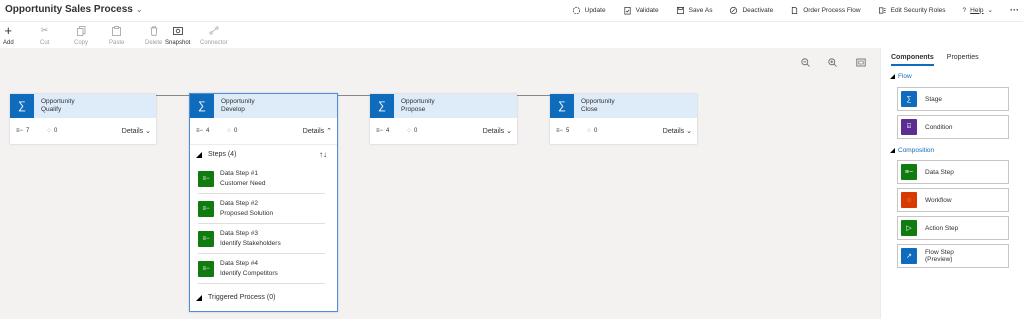 The image size is (1023, 319). What do you see at coordinates (795, 10) in the screenshot?
I see `document-icon` at bounding box center [795, 10].